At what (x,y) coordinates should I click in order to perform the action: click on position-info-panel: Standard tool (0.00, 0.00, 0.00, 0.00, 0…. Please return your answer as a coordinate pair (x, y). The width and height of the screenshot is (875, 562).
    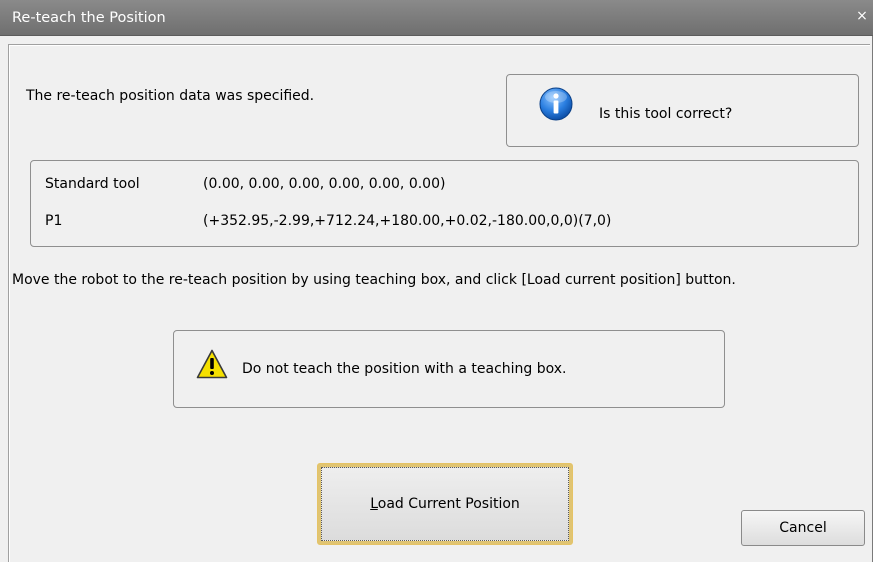
    Looking at the image, I should click on (444, 203).